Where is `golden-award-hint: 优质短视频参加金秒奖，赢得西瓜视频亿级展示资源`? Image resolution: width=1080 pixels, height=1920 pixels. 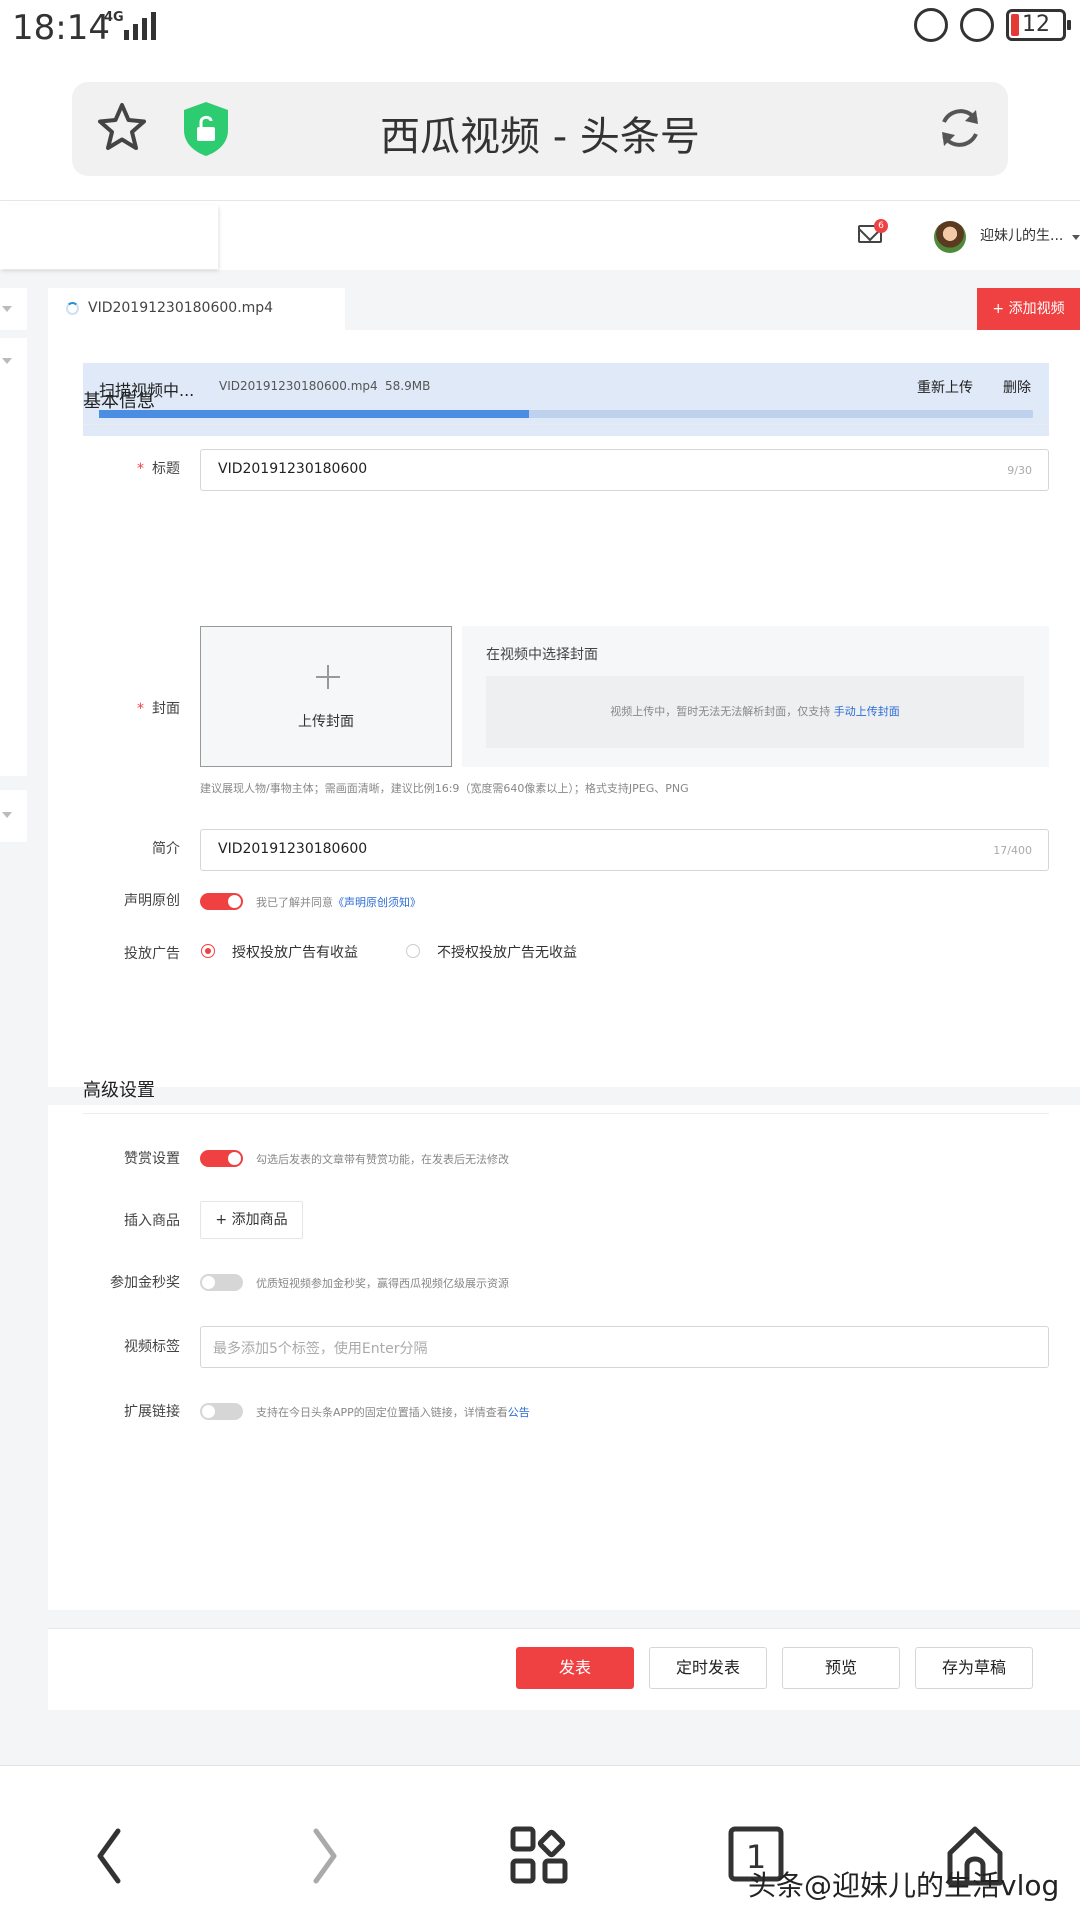
golden-award-hint: 优质短视频参加金秒奖，赢得西瓜视频亿级展示资源 is located at coordinates (382, 1283).